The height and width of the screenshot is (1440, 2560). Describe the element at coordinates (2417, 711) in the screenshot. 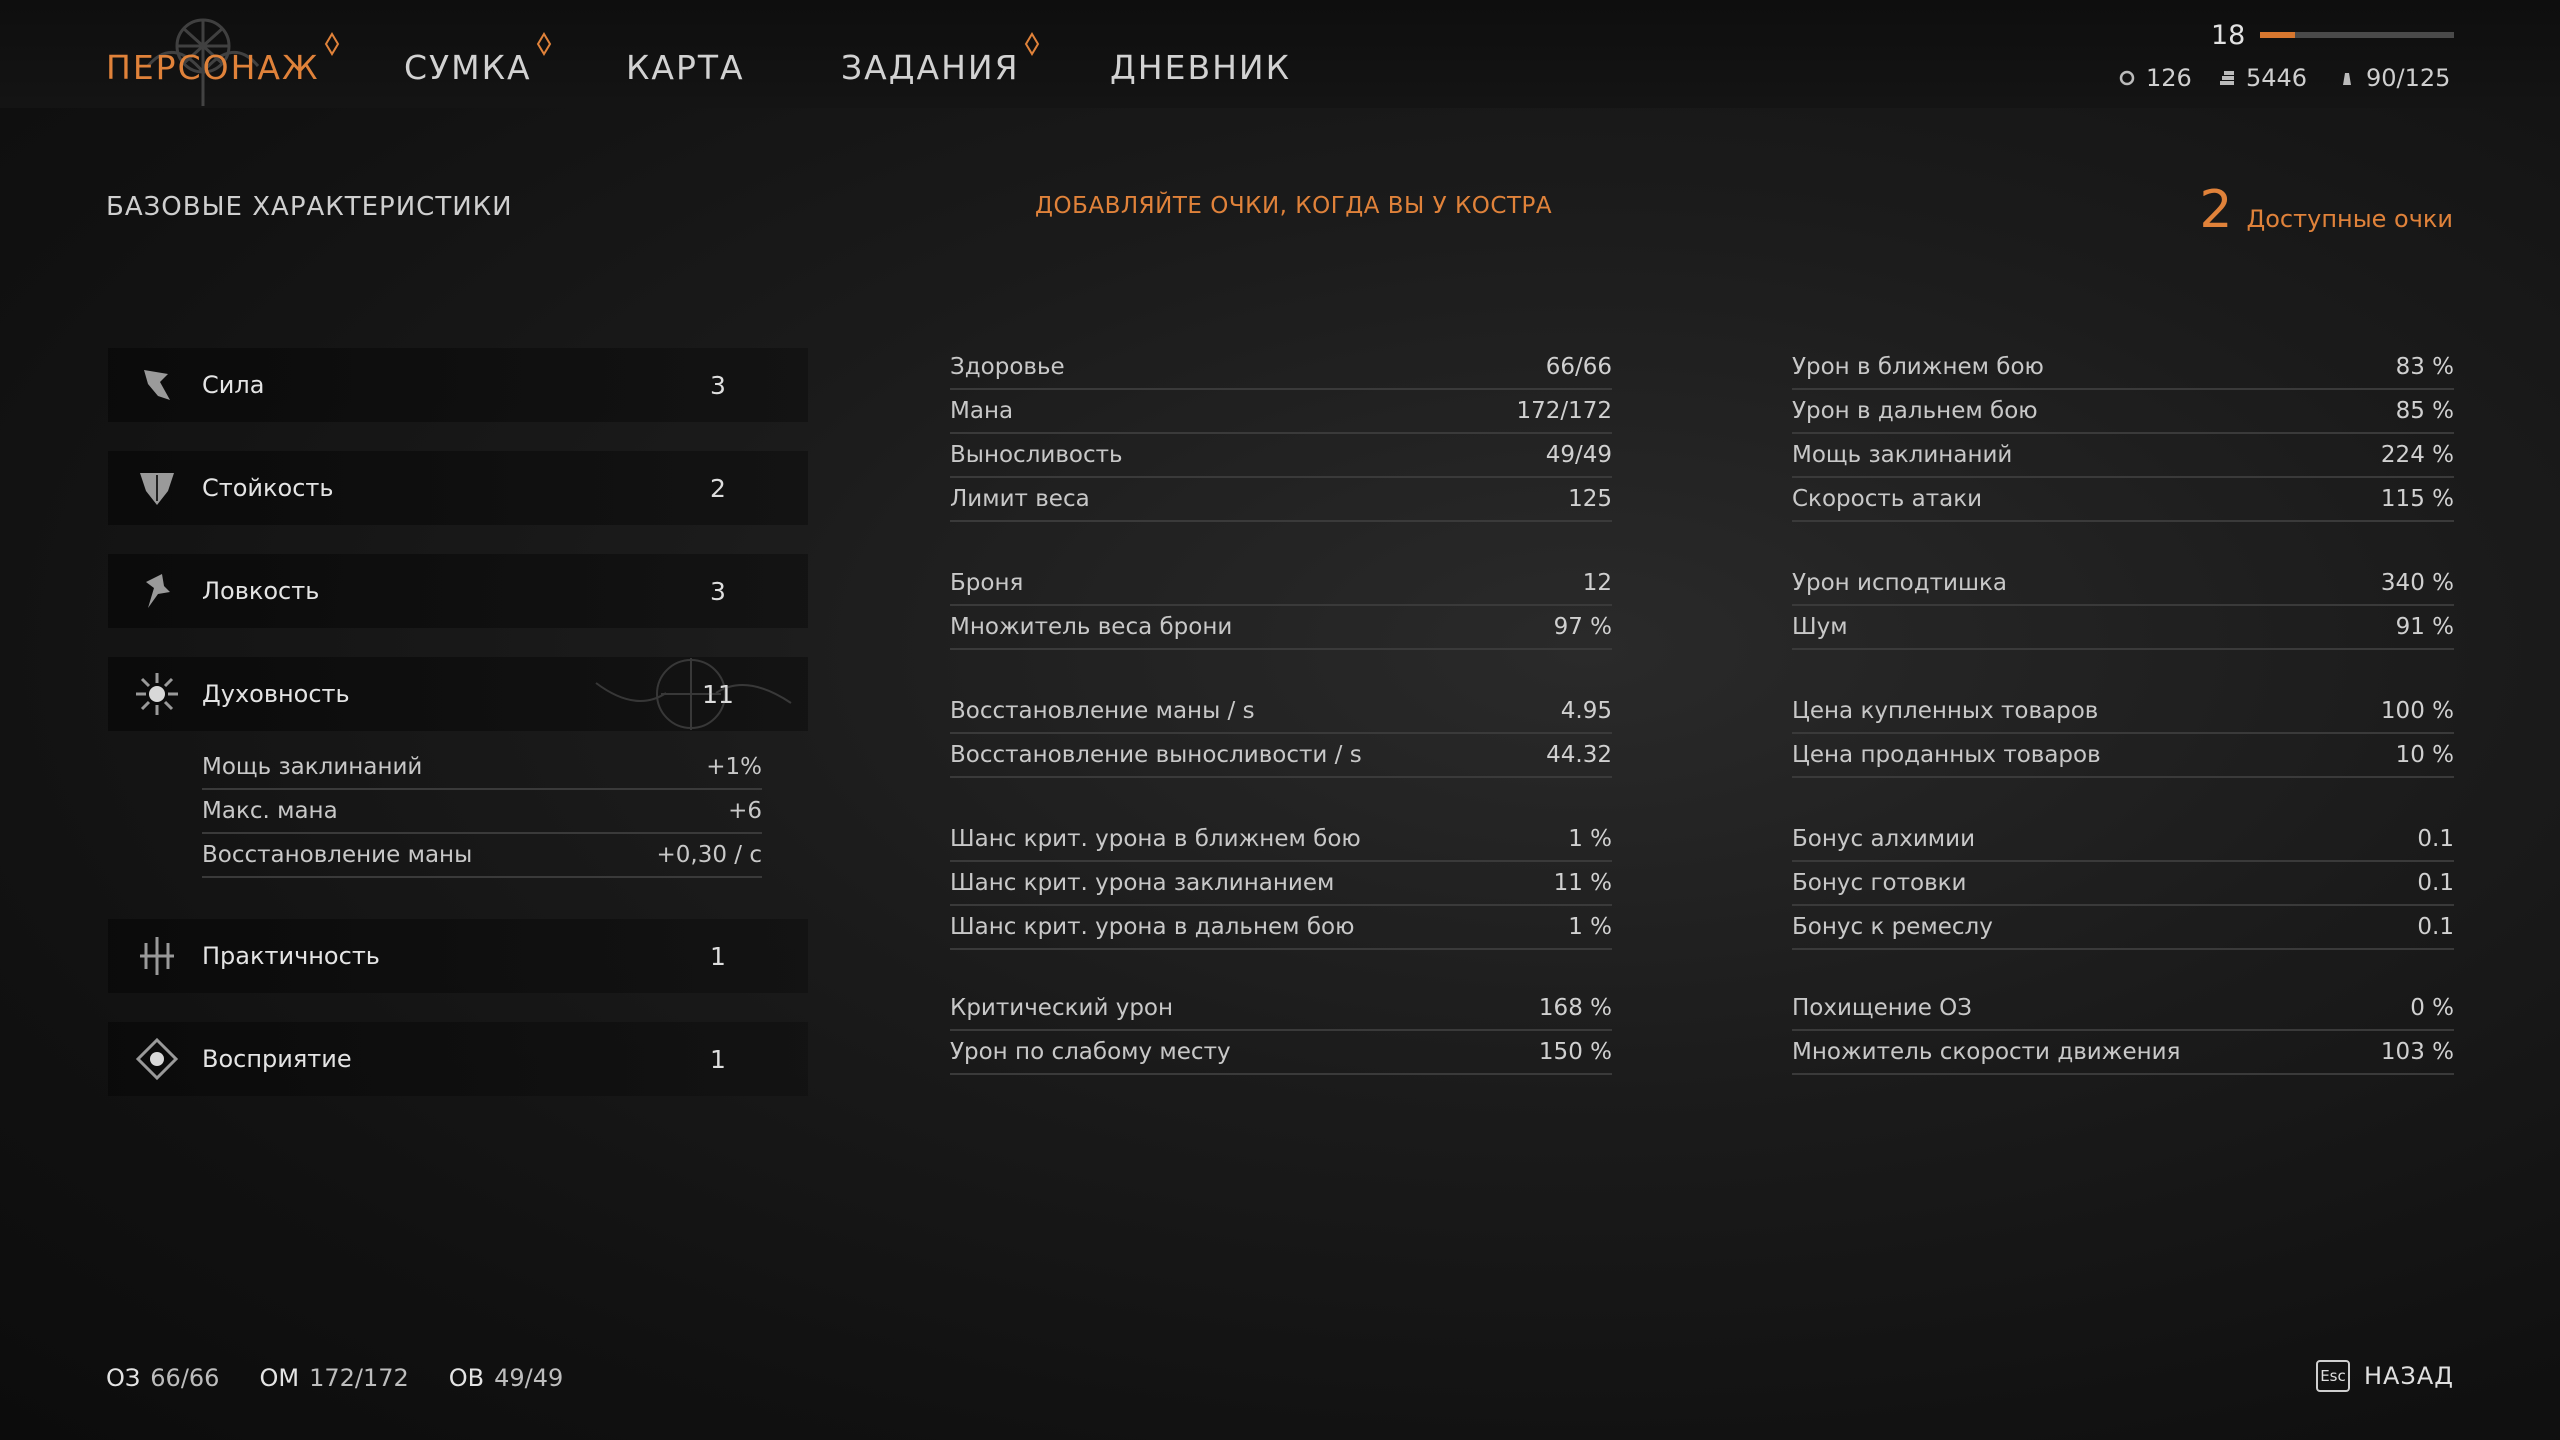

I see `stat-value: 100 %` at that location.